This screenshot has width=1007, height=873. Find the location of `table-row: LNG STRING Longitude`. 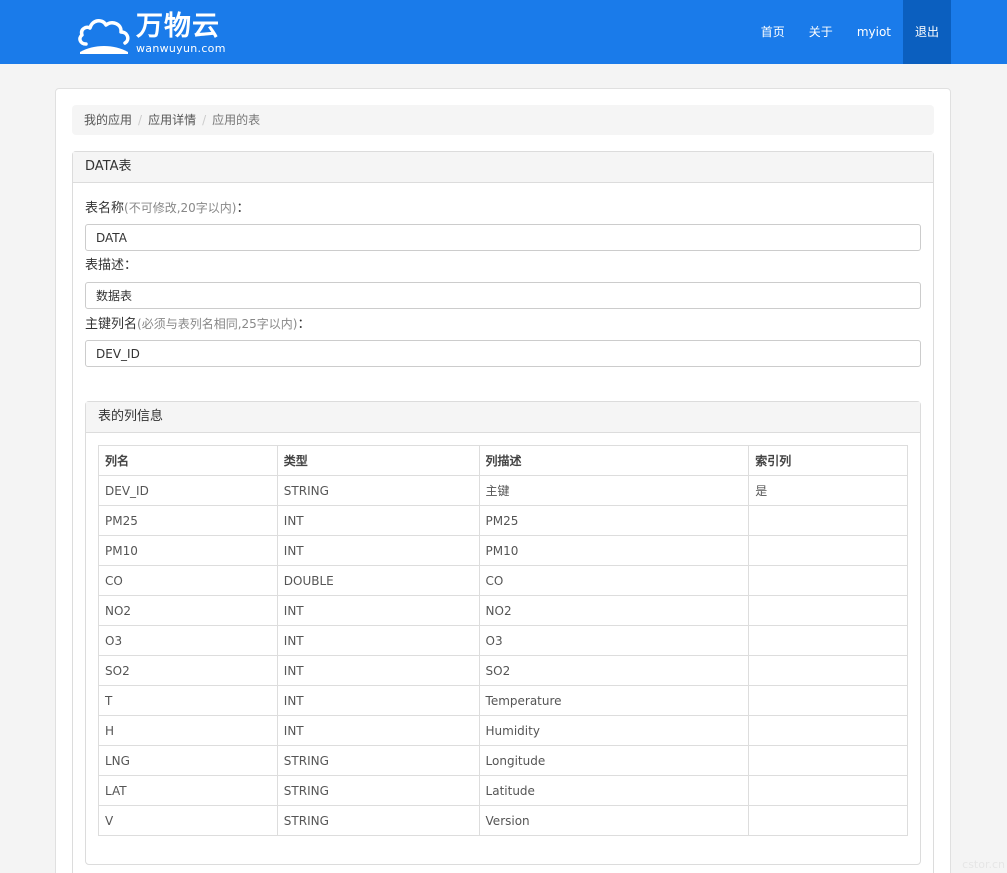

table-row: LNG STRING Longitude is located at coordinates (503, 760).